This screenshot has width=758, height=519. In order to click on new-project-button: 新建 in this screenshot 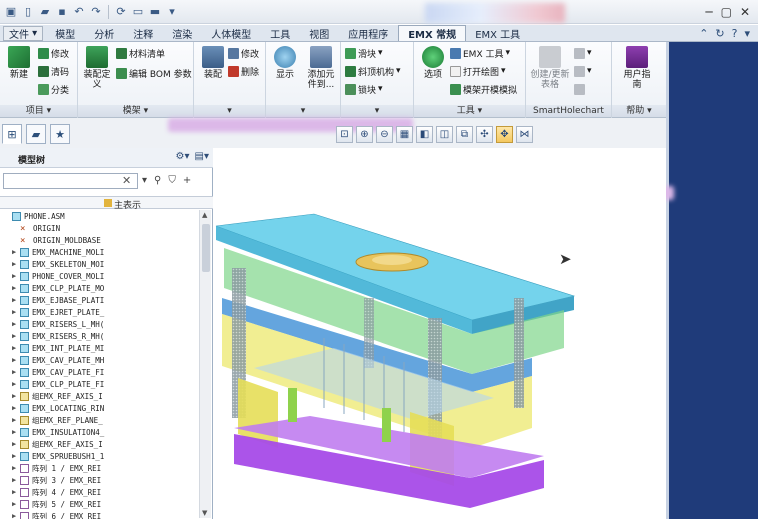, I will do `click(19, 63)`.